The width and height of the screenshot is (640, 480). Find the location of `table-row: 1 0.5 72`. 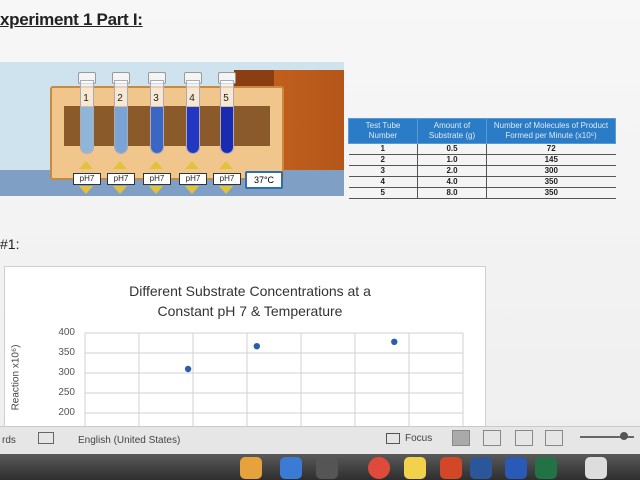

table-row: 1 0.5 72 is located at coordinates (482, 149).